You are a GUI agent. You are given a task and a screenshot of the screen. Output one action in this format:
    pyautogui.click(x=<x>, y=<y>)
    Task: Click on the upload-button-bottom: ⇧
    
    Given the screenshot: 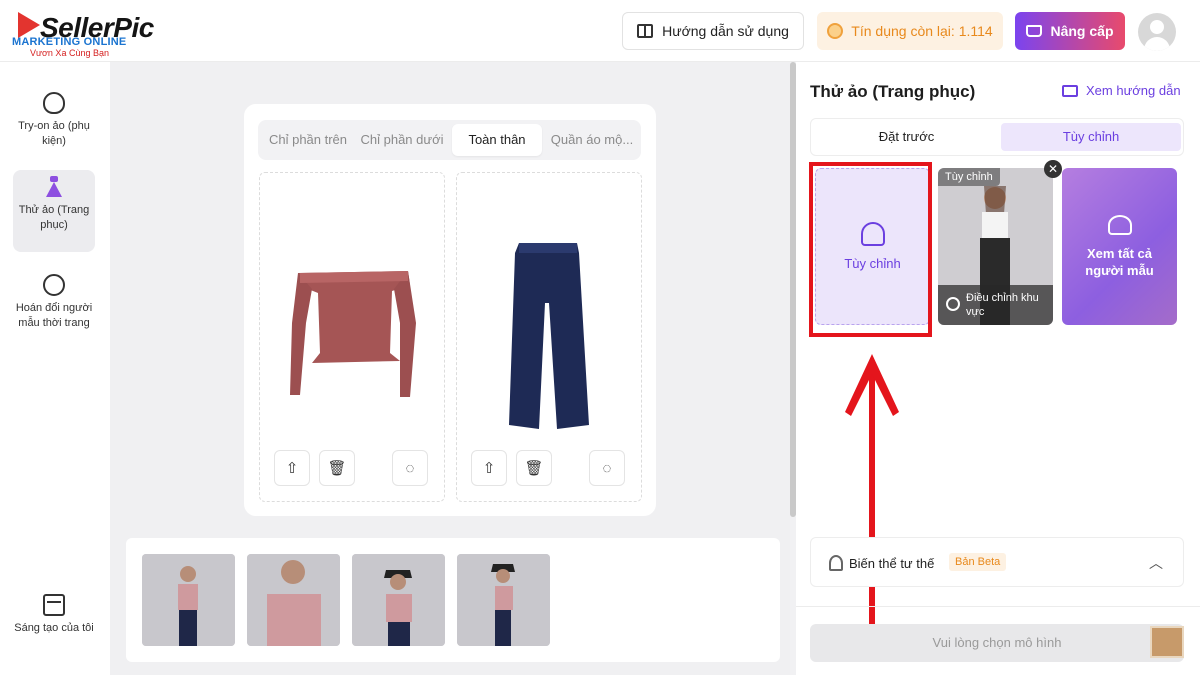 What is the action you would take?
    pyautogui.click(x=489, y=468)
    